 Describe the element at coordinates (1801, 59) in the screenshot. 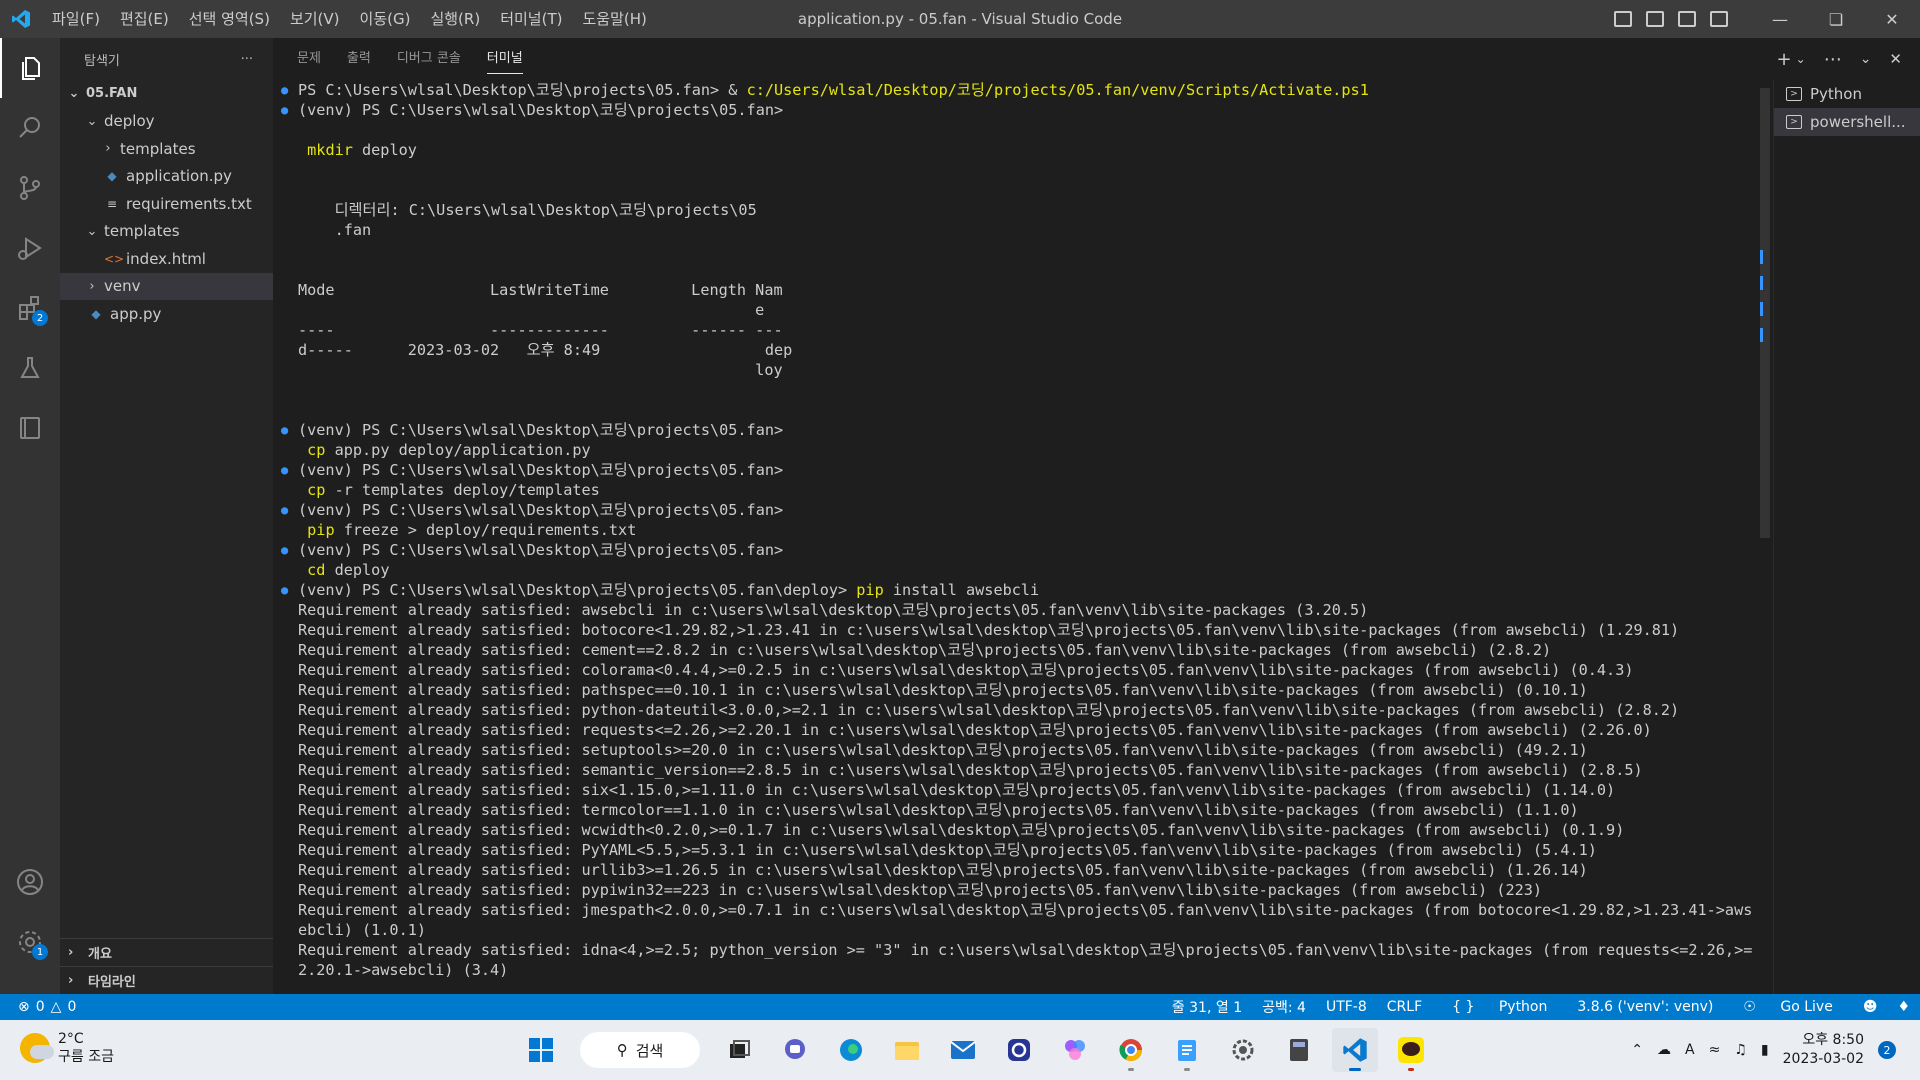

I see `launch-profile-chevron-icon: ⌄` at that location.